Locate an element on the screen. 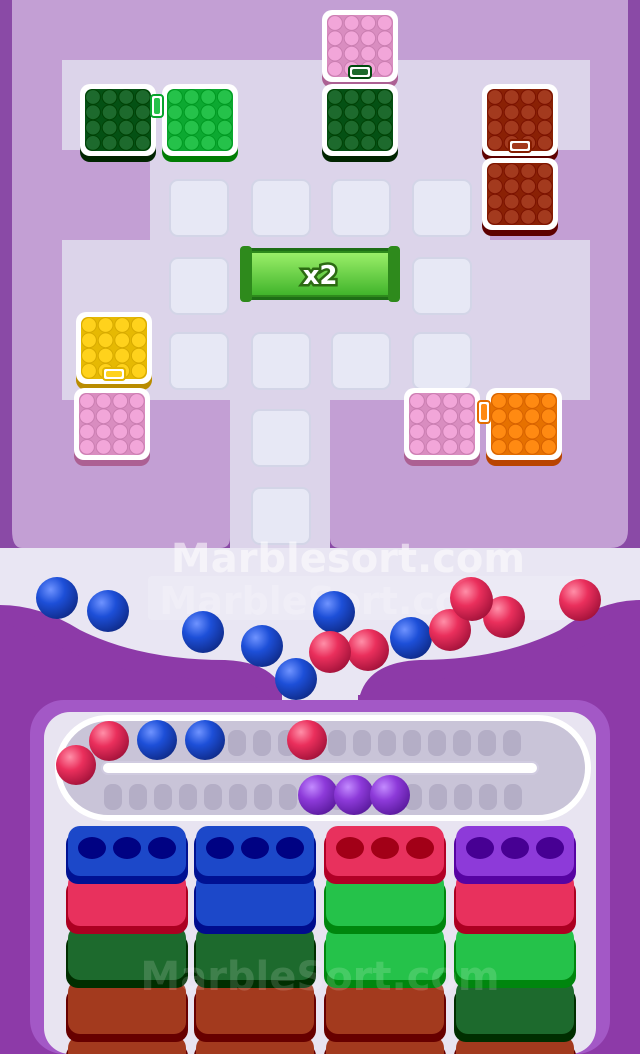  box-pink-left is located at coordinates (112, 427).